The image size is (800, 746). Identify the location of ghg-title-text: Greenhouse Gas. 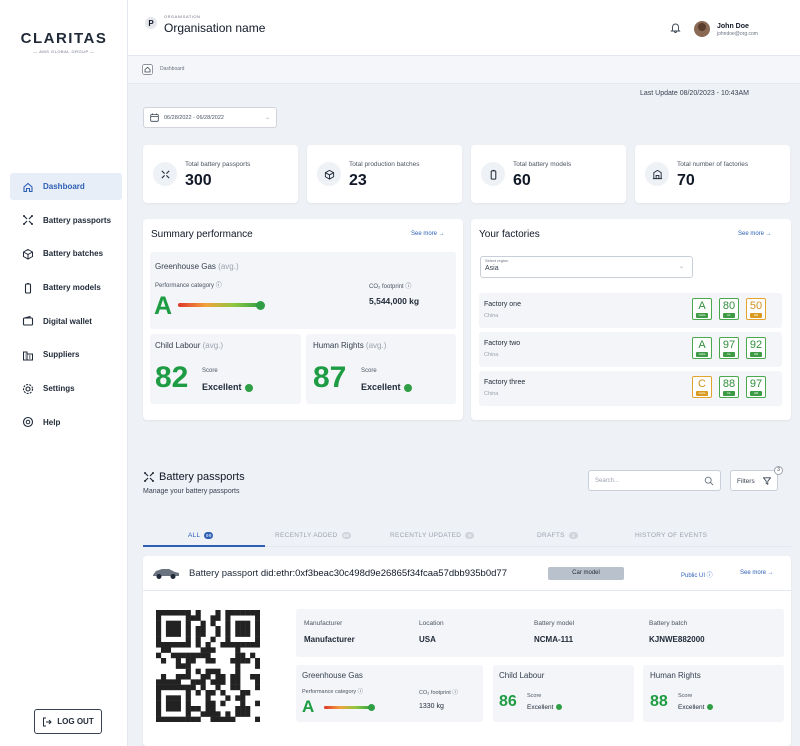
(185, 266).